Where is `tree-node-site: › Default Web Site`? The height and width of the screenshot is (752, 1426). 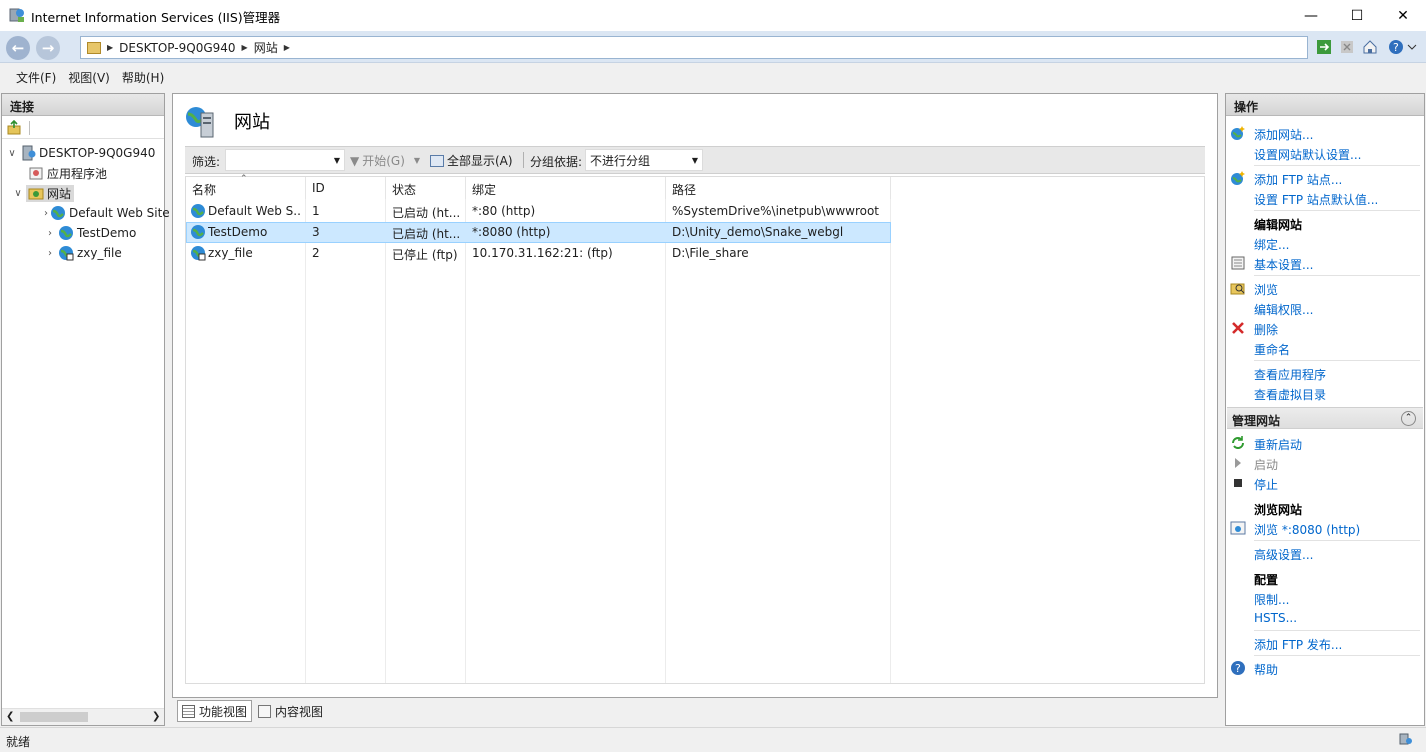 tree-node-site: › Default Web Site is located at coordinates (88, 213).